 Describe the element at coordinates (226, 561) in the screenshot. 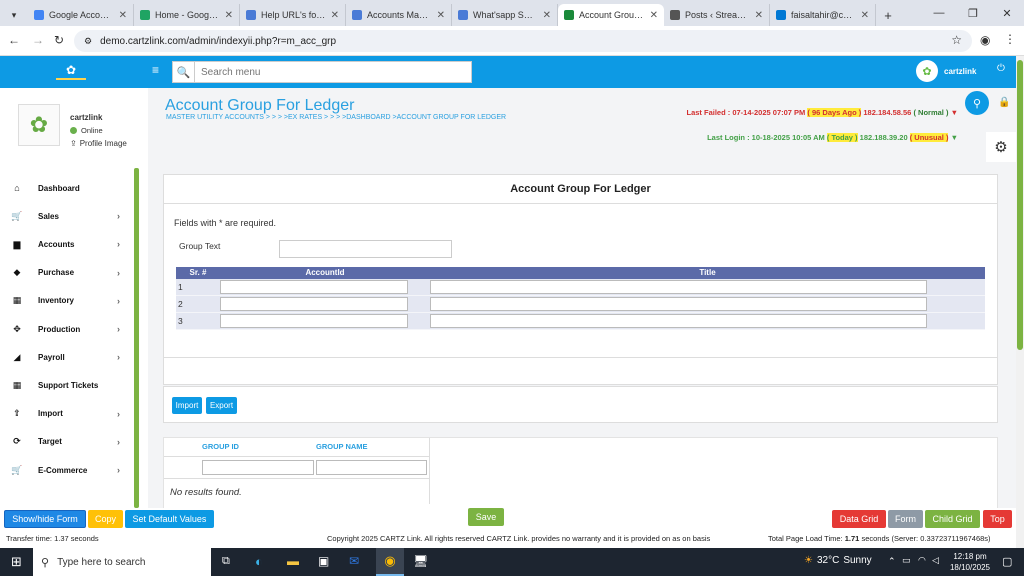

I see `task-view-icon: ⧉` at that location.